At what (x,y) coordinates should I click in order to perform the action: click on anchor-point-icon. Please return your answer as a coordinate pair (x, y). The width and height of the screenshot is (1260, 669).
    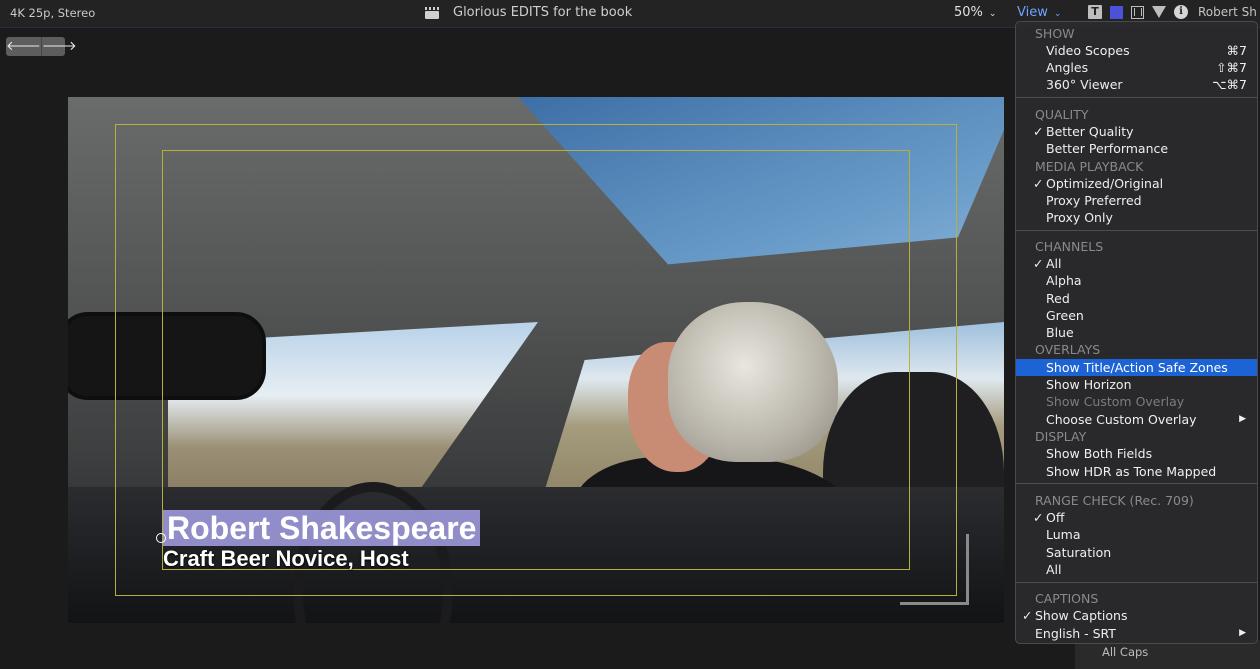
    Looking at the image, I should click on (161, 538).